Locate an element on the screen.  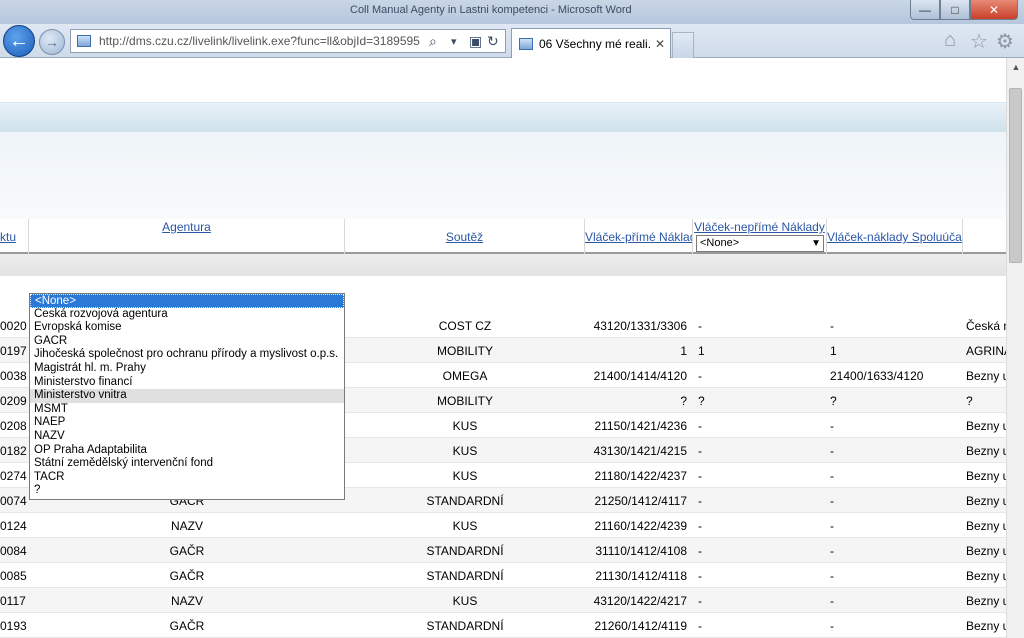
cell-spoluucast: 1 is located at coordinates (833, 351).